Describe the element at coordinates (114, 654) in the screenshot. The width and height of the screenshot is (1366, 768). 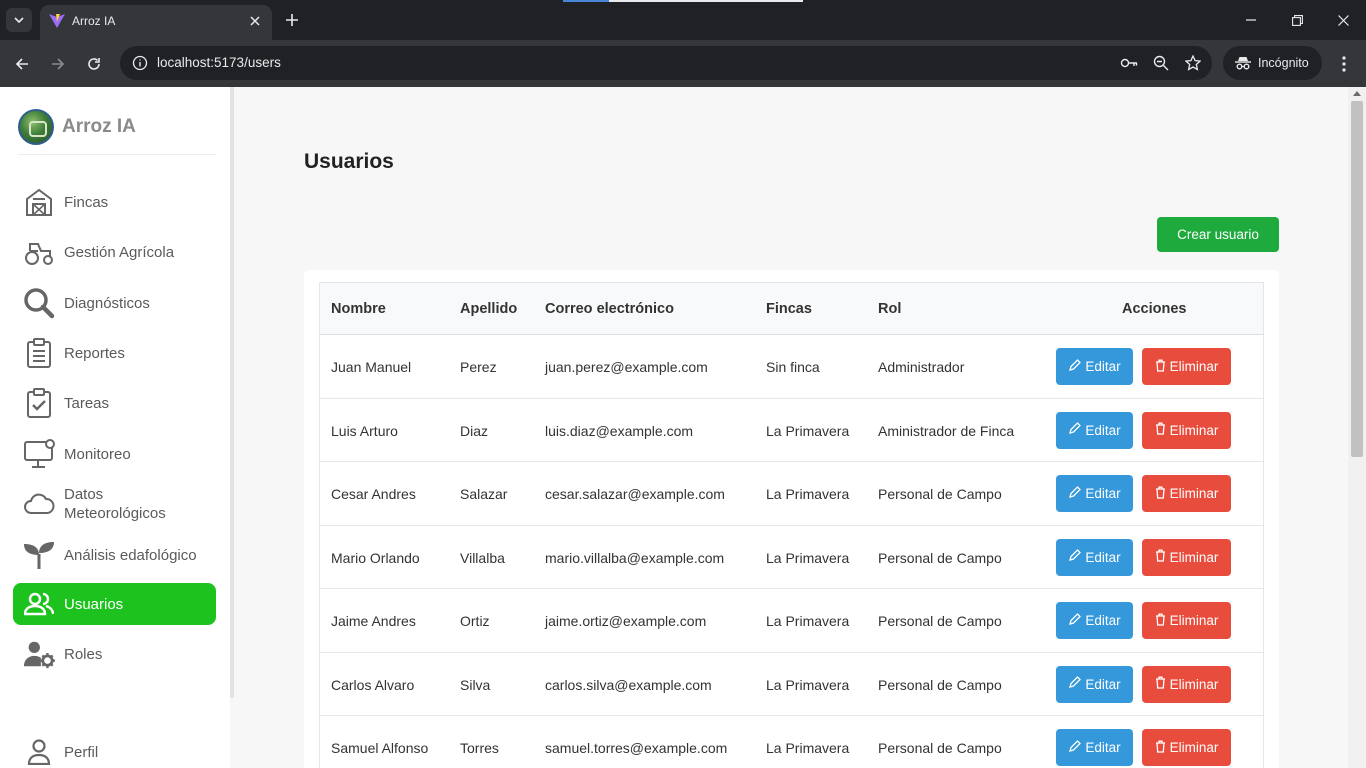
I see `sidebar-item-roles: Roles` at that location.